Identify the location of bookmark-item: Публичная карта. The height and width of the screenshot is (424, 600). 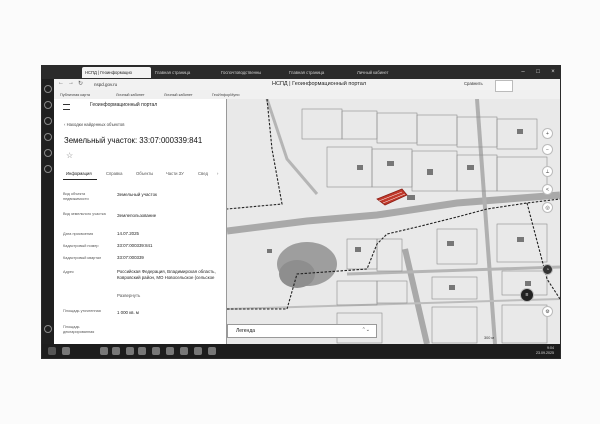
(75, 95).